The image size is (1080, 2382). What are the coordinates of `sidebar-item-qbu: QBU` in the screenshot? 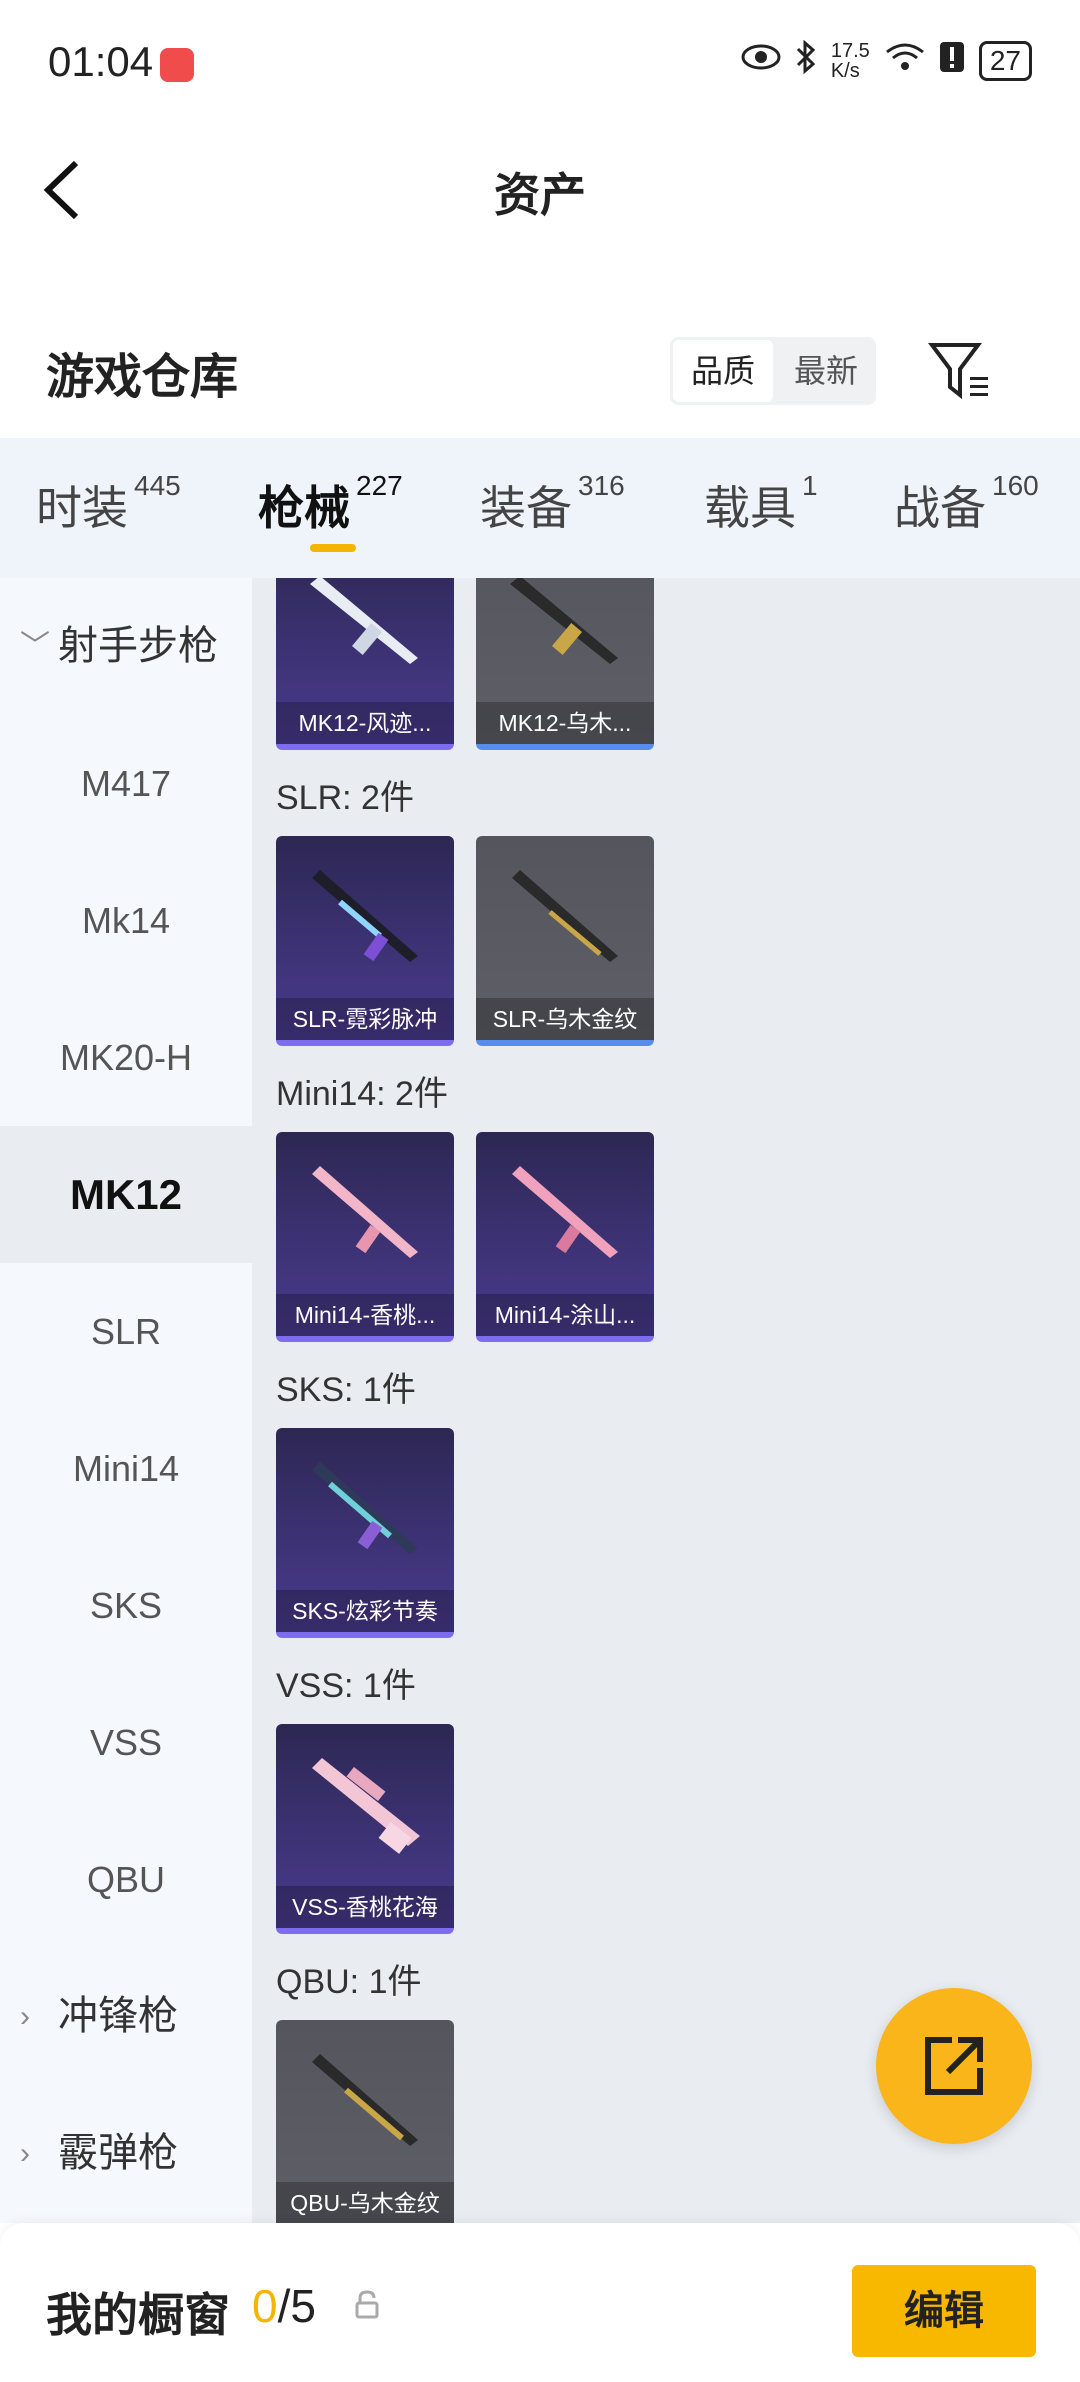 It's located at (126, 1879).